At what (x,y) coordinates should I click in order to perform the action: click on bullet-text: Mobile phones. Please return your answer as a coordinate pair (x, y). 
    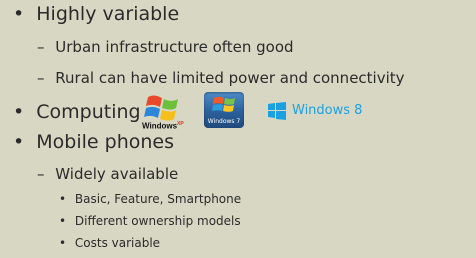
    Looking at the image, I should click on (105, 142).